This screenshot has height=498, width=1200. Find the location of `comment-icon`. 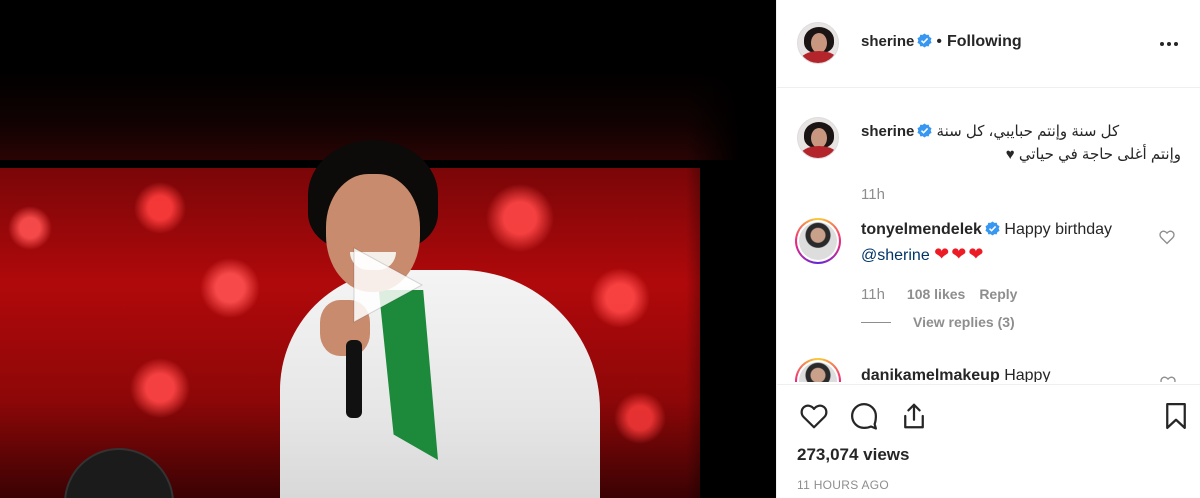

comment-icon is located at coordinates (864, 416).